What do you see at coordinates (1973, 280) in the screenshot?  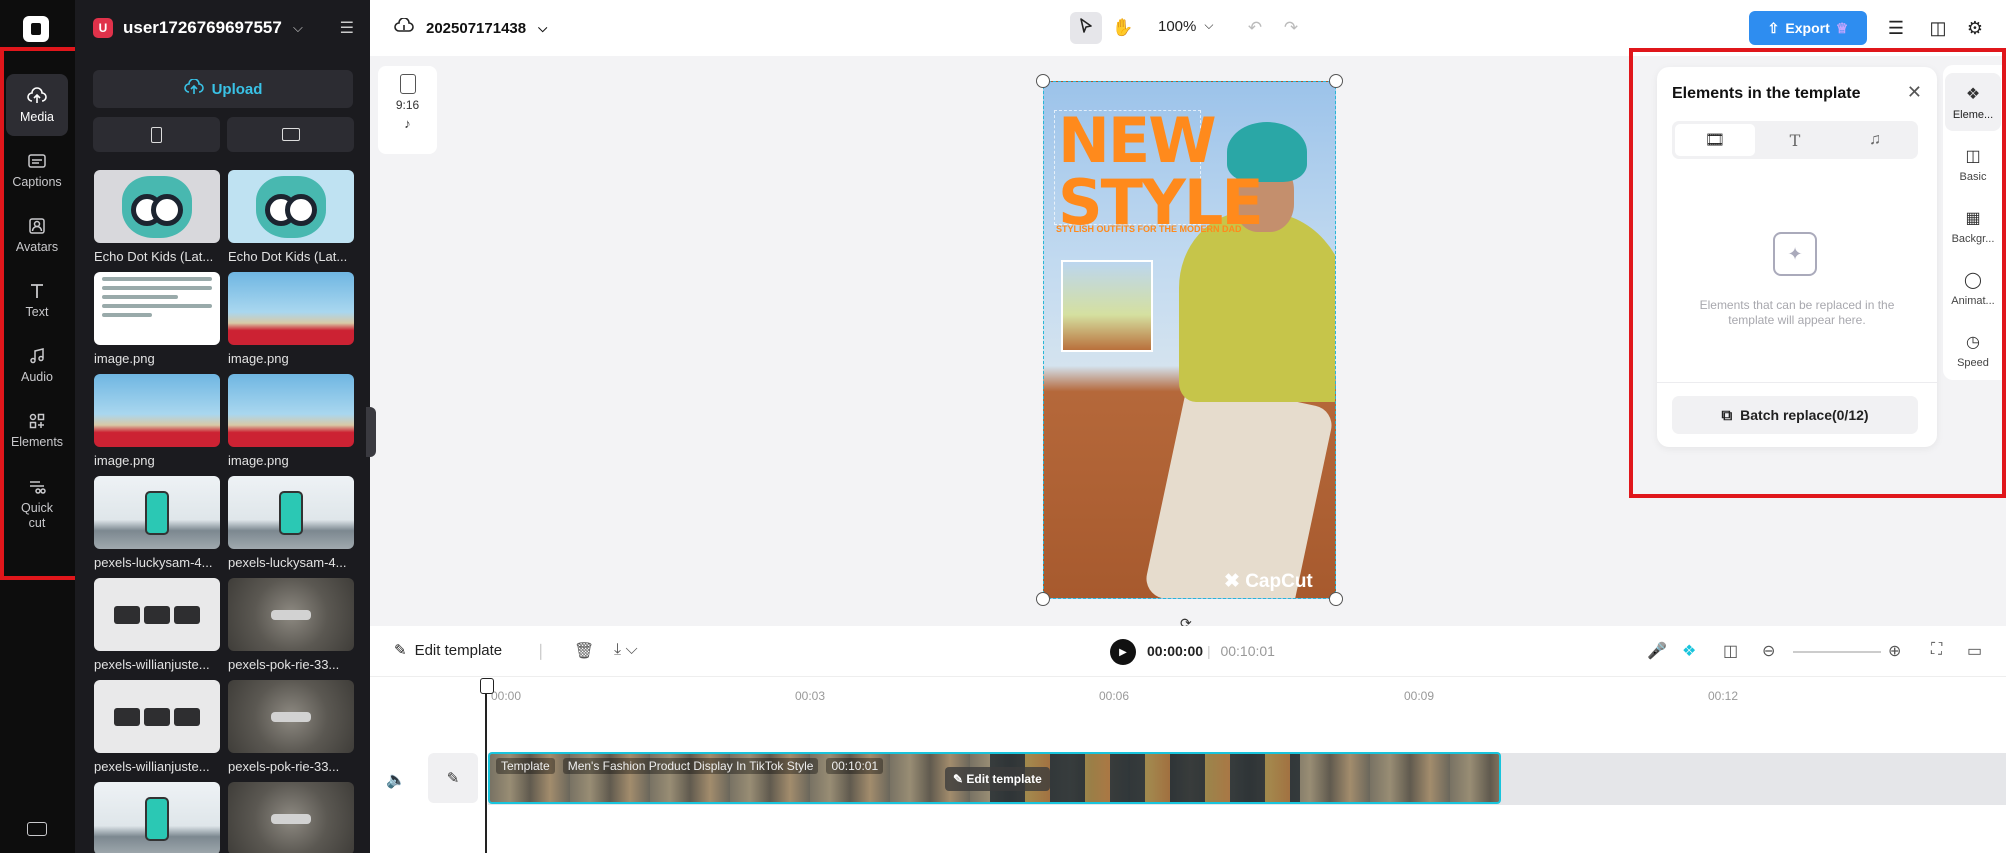 I see `animation-icon: ◯` at bounding box center [1973, 280].